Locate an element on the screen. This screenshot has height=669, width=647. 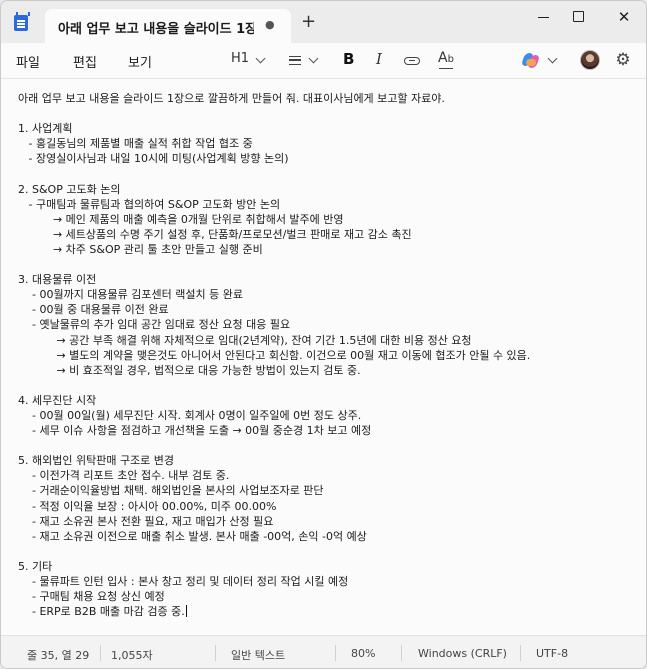
text-format: 일반 텍스트 is located at coordinates (258, 655).